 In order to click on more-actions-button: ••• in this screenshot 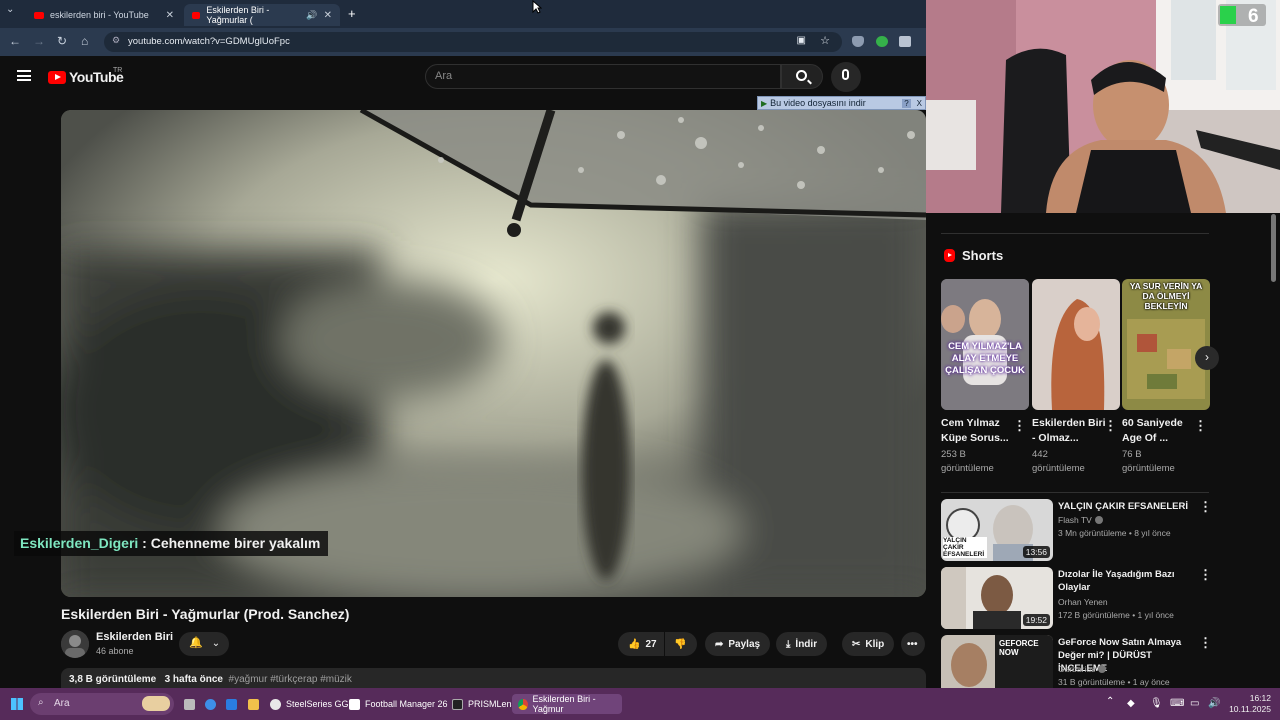, I will do `click(913, 644)`.